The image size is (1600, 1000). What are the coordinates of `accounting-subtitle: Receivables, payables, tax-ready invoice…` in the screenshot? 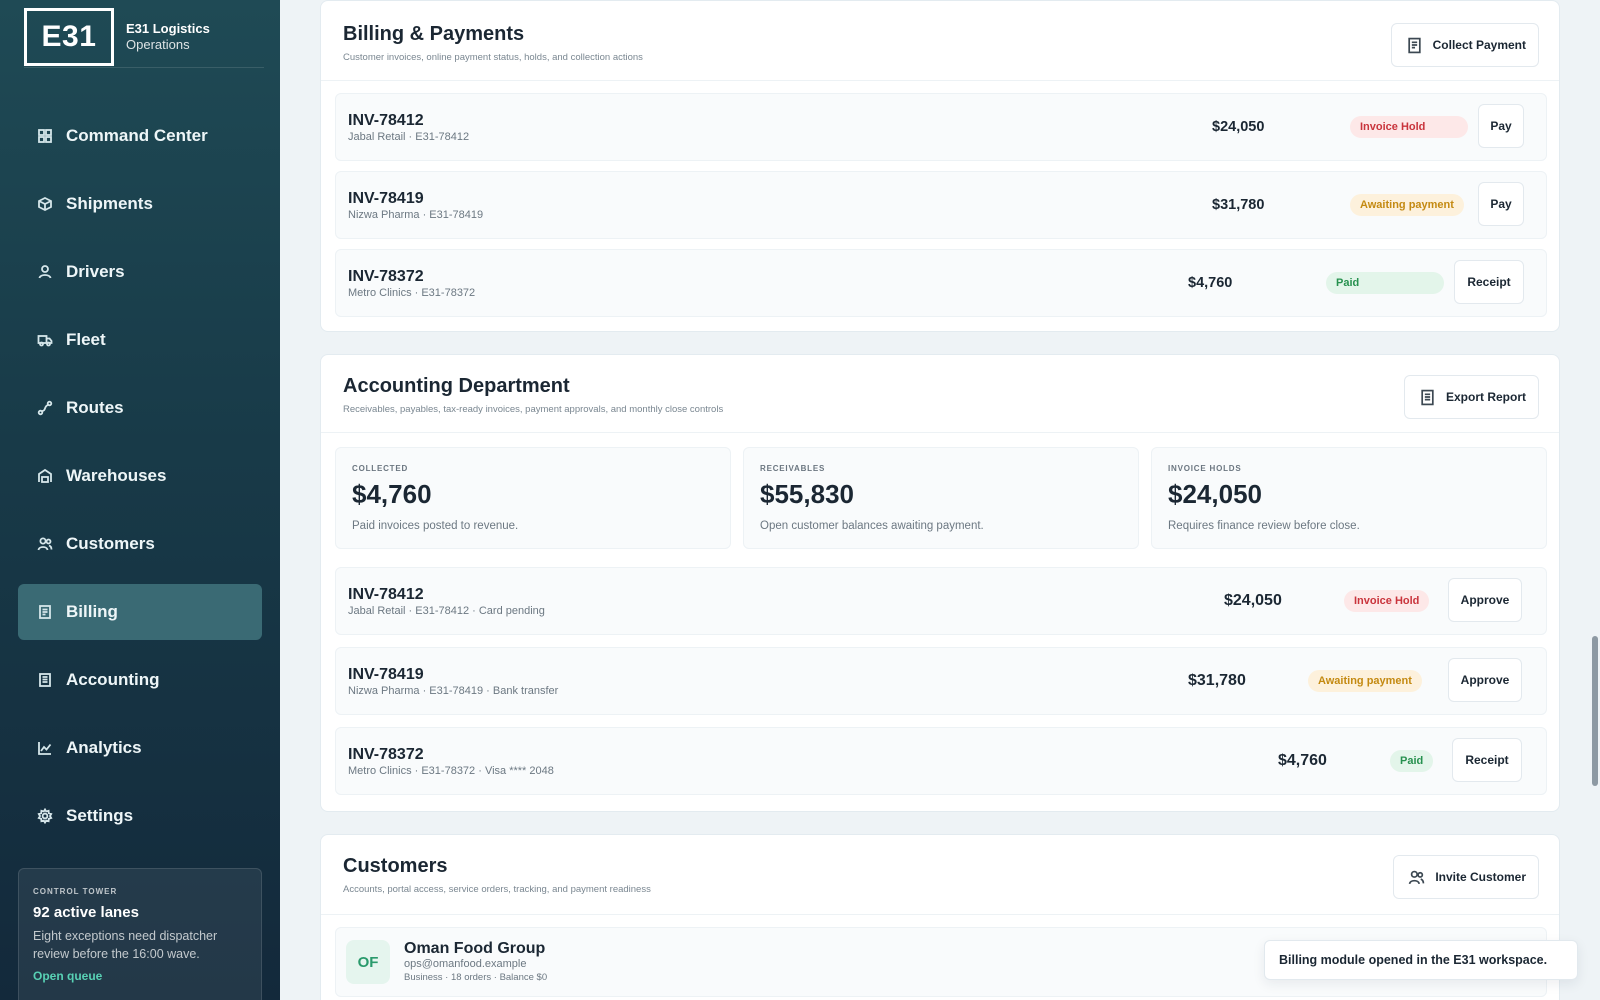 It's located at (533, 409).